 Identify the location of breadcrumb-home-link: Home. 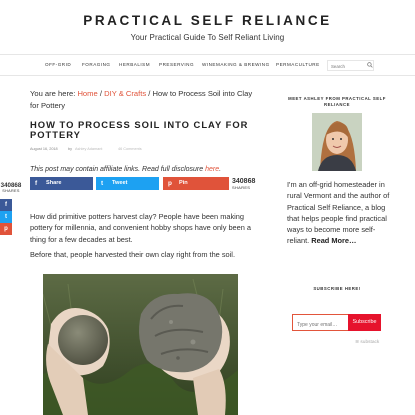
(87, 93).